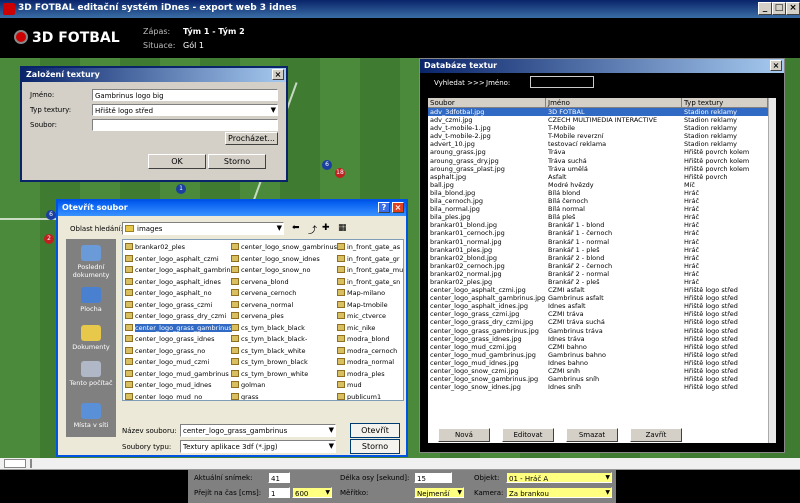  Describe the element at coordinates (400, 464) in the screenshot. I see `timeline-strip` at that location.